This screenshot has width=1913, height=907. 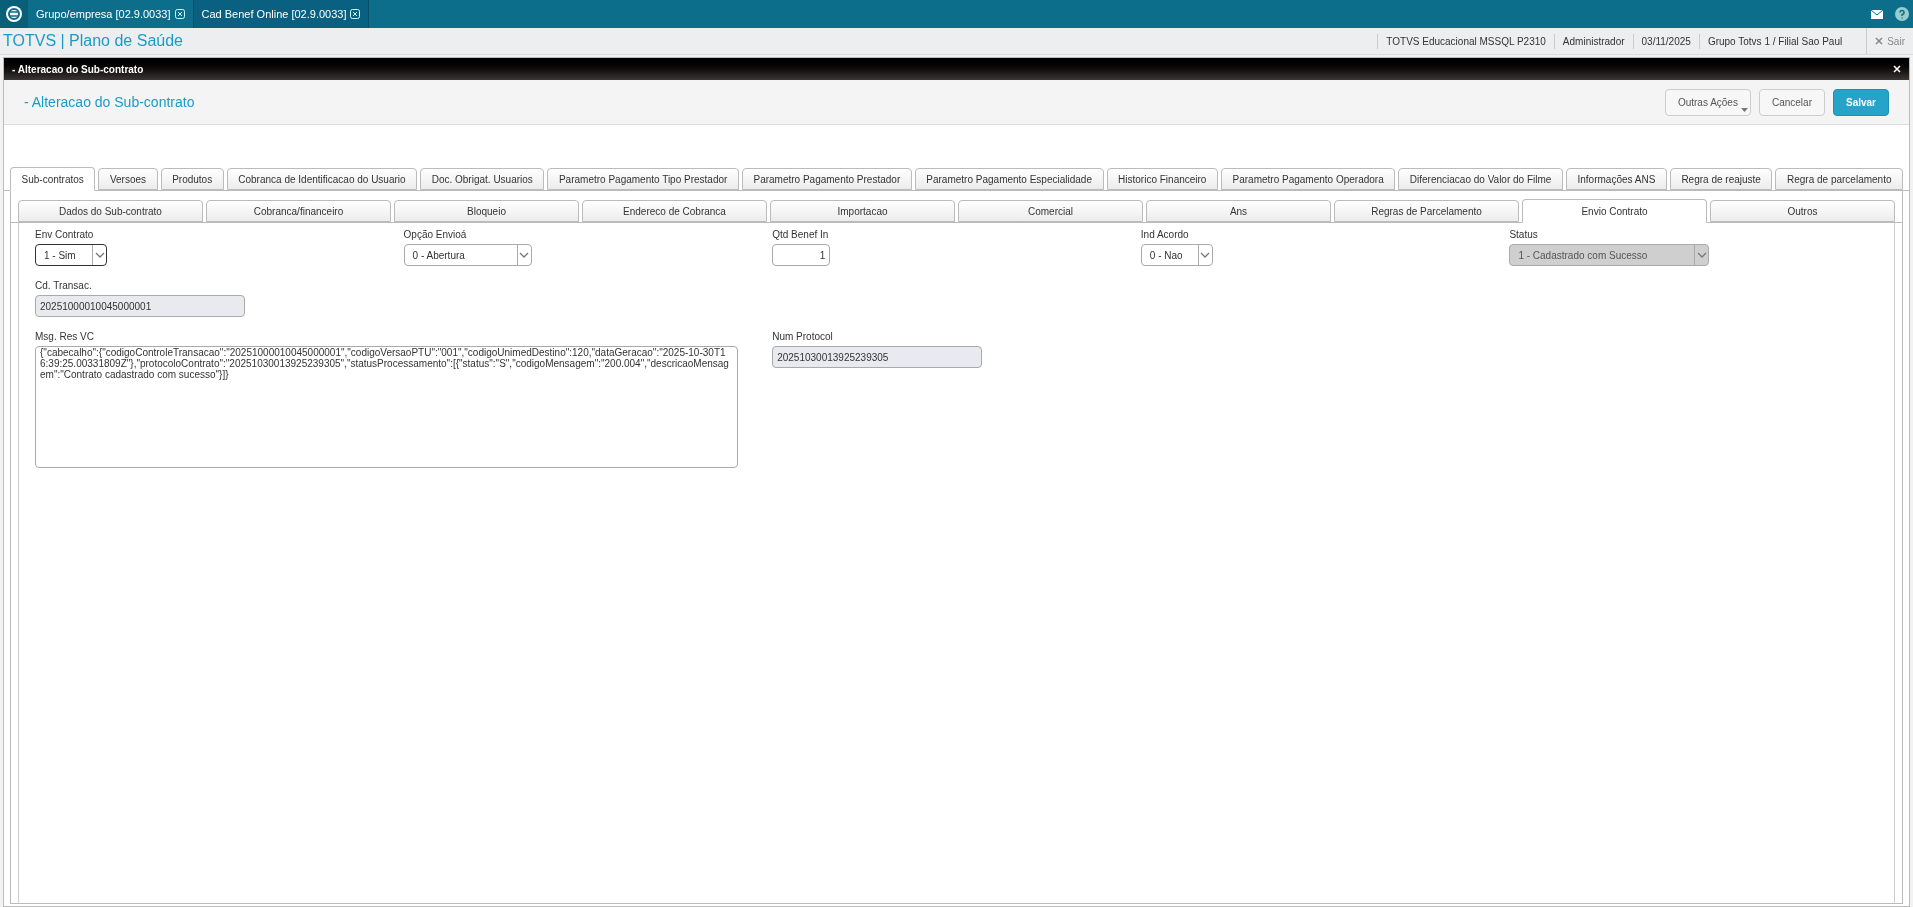 I want to click on tab: Parametro Pagamento Prestador, so click(x=826, y=179).